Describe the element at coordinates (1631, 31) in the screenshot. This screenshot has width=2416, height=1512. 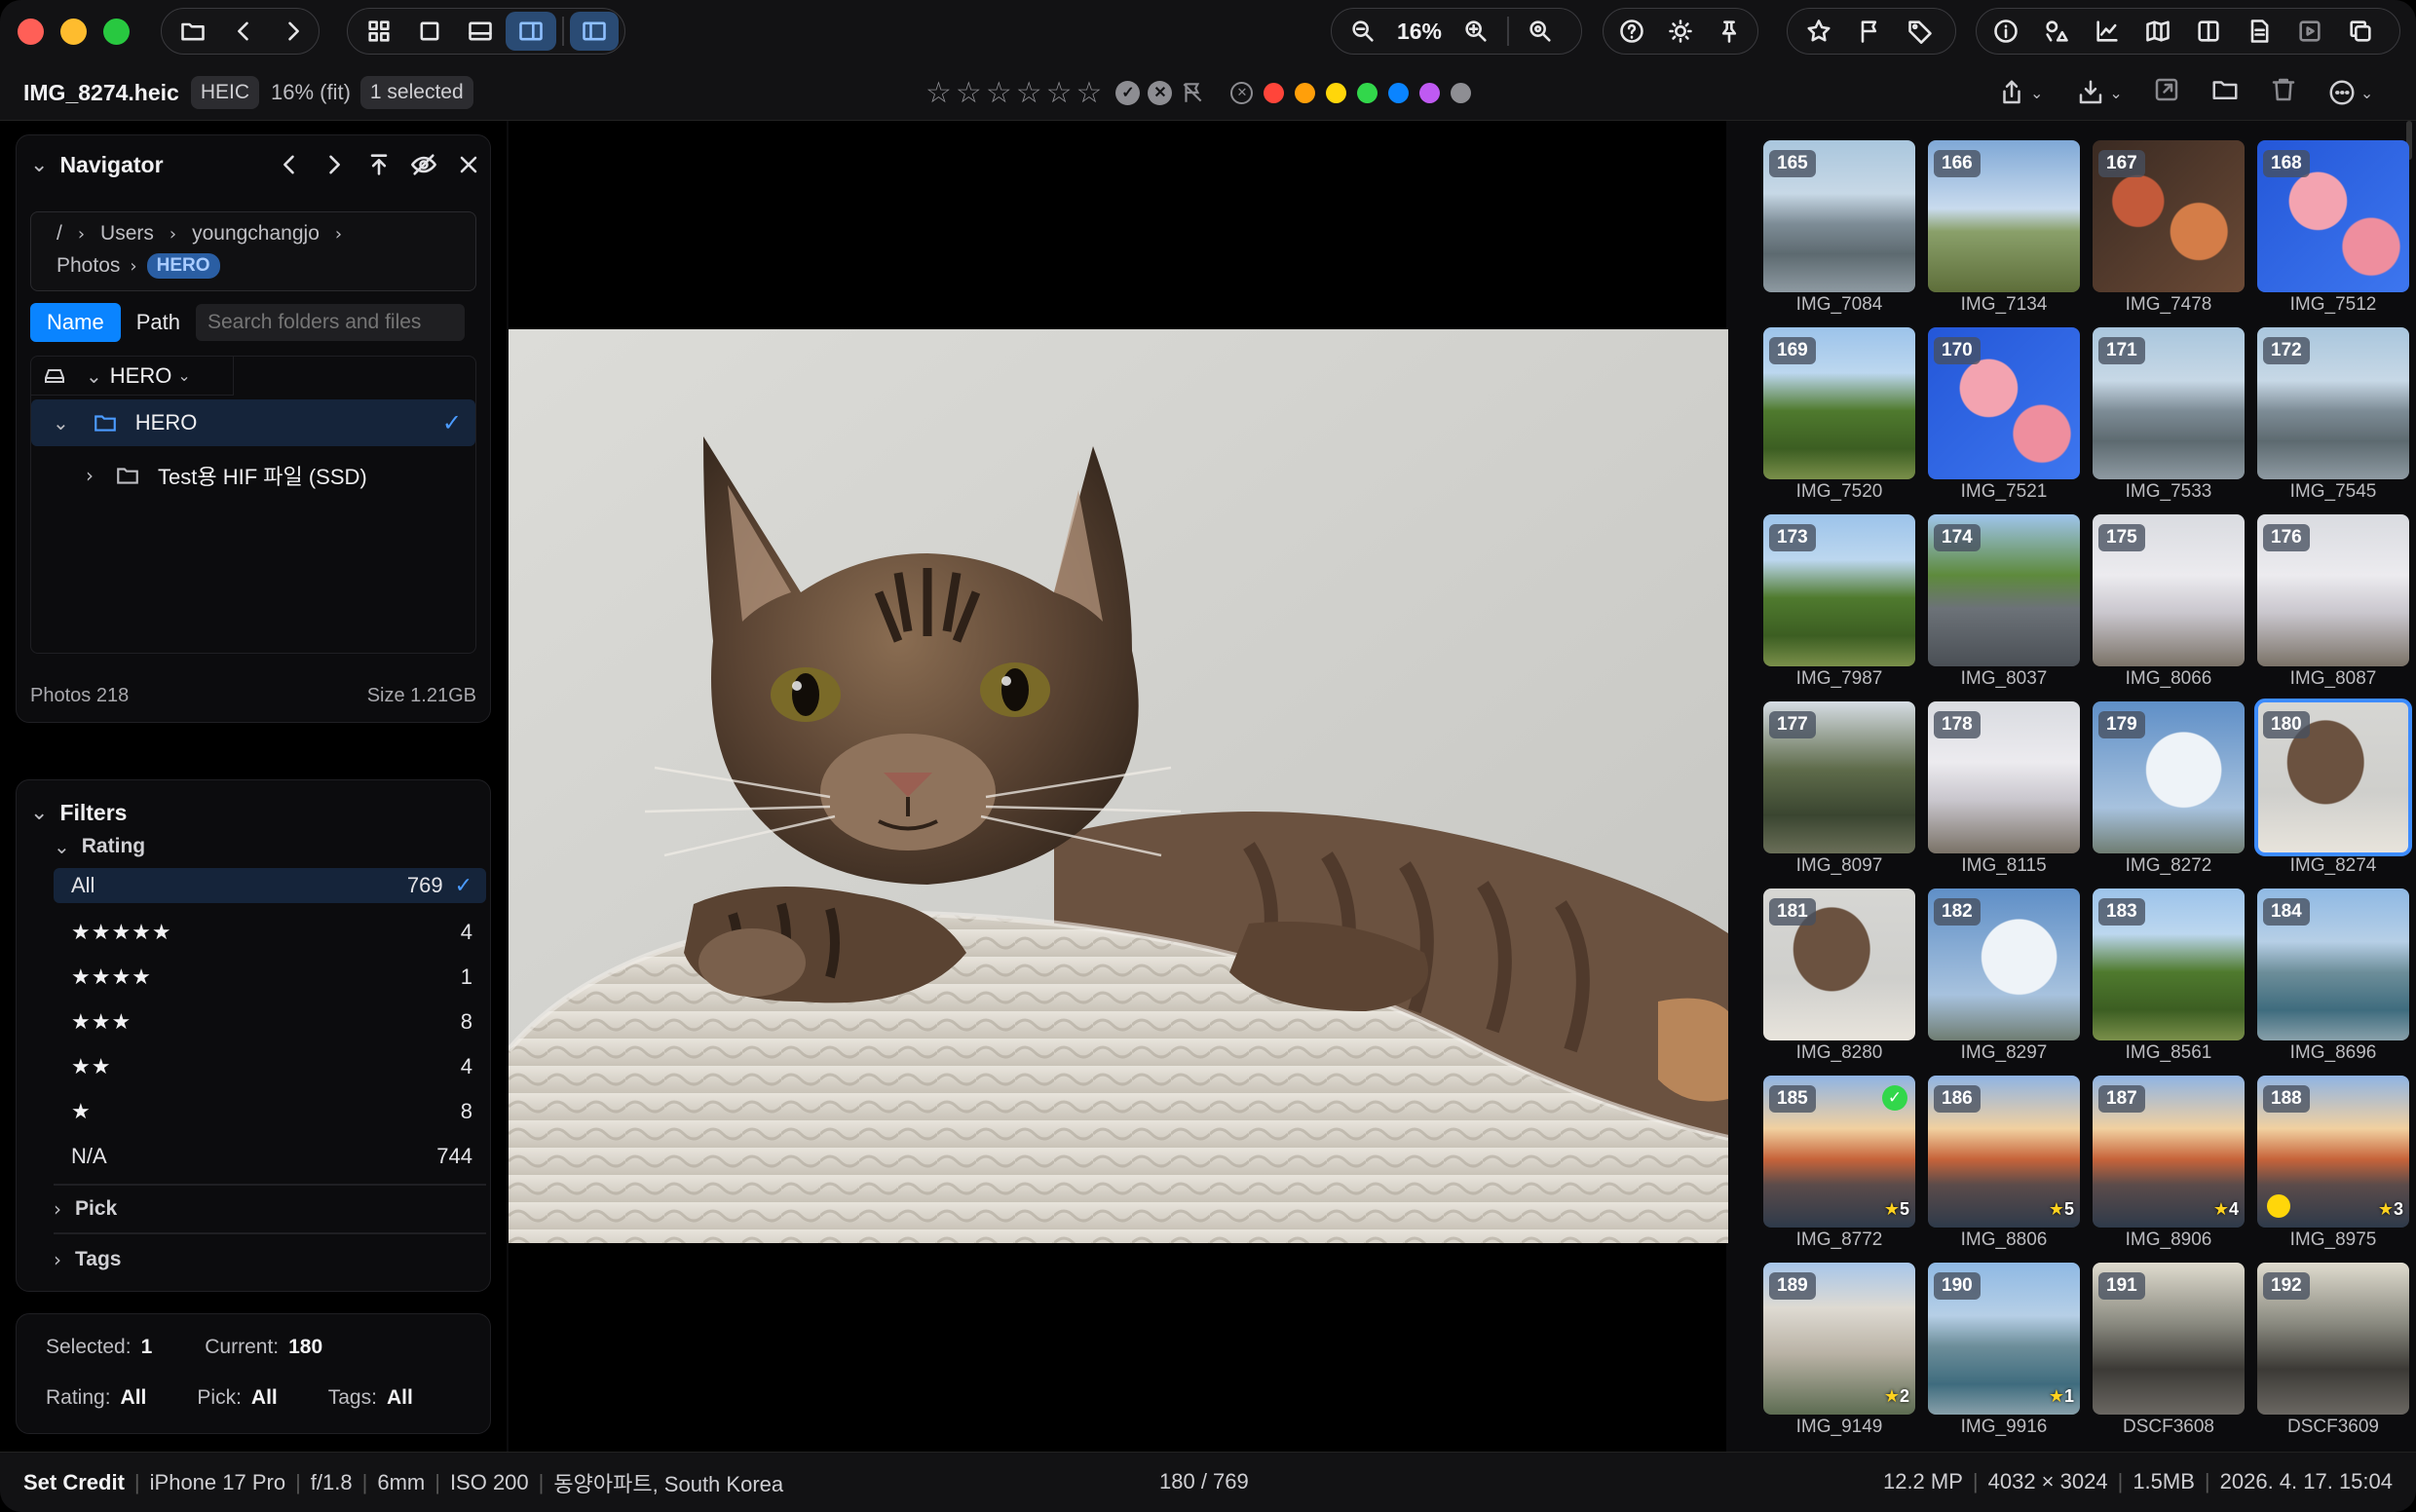
I see `help-button` at that location.